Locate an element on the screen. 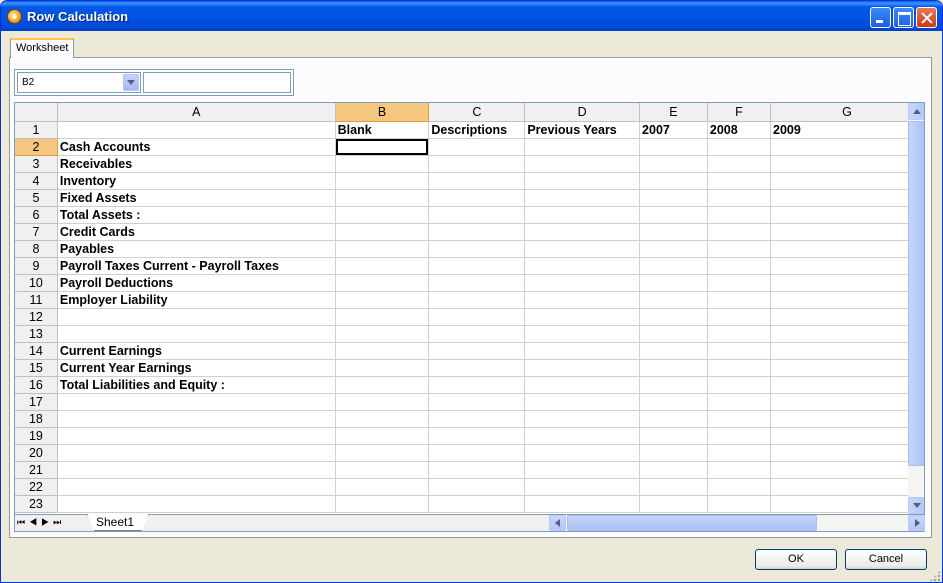  cell-c8 is located at coordinates (477, 249).